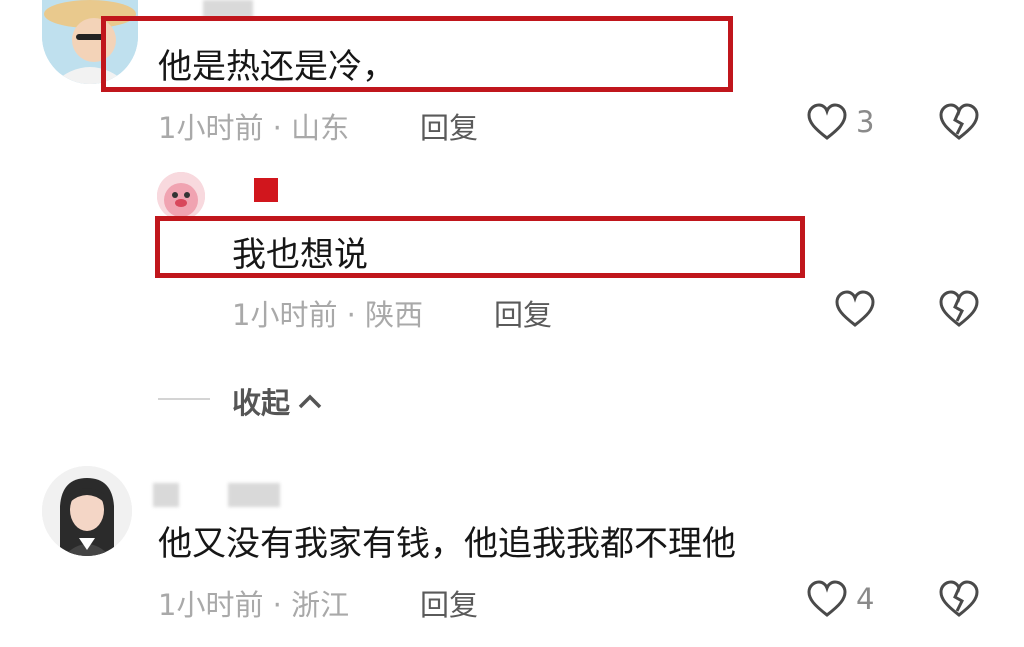  What do you see at coordinates (328, 315) in the screenshot?
I see `comment-meta: 1小时前 · 陕西` at bounding box center [328, 315].